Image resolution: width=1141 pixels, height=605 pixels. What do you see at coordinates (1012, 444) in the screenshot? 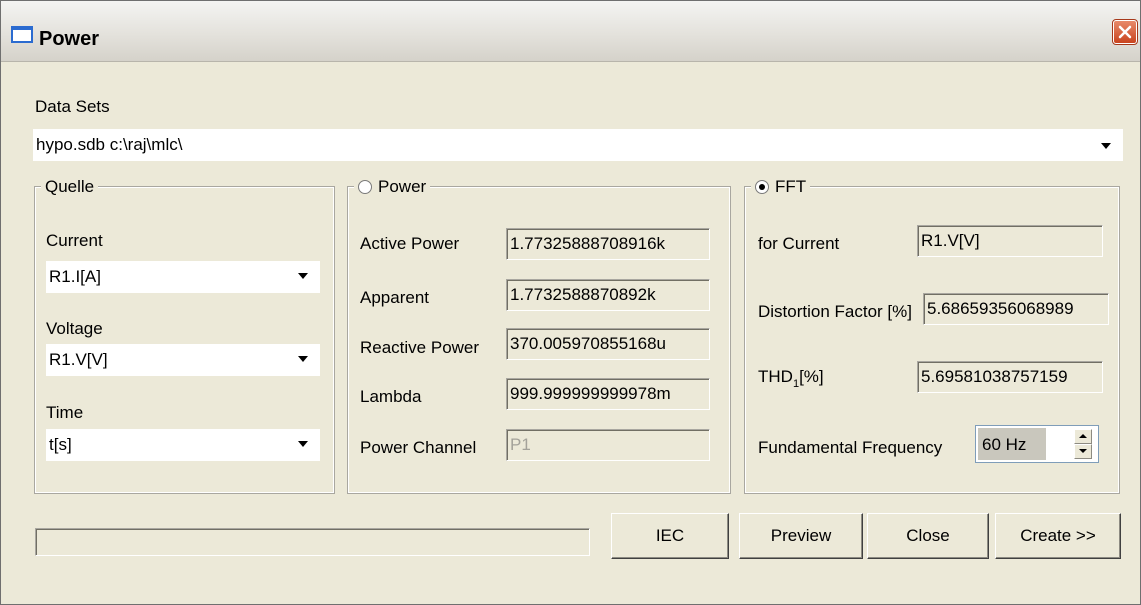
I see `fundamental-frequency-value: 60 Hz` at bounding box center [1012, 444].